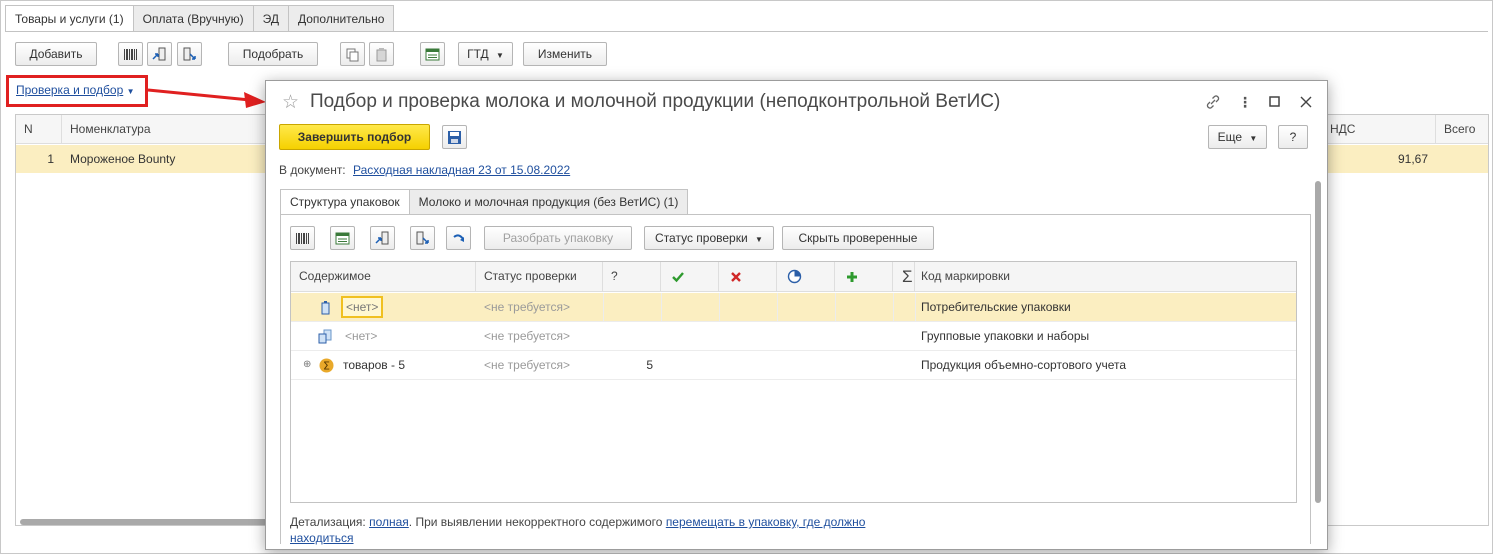  I want to click on code-cell: Потребительские упаковки, so click(996, 307).